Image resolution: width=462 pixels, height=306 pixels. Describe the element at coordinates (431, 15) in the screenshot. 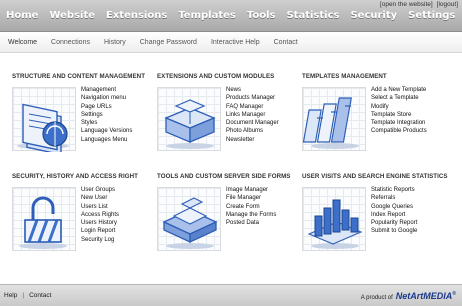

I see `nav-settings: Settings` at that location.